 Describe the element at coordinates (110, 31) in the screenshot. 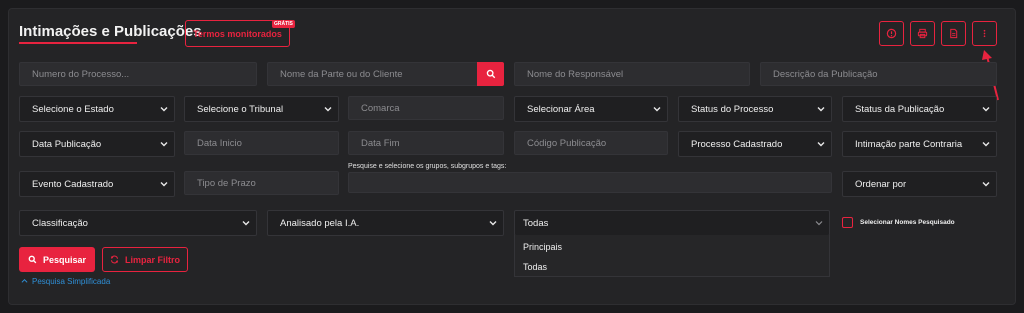

I see `page-title: Intimações e Publicações` at that location.